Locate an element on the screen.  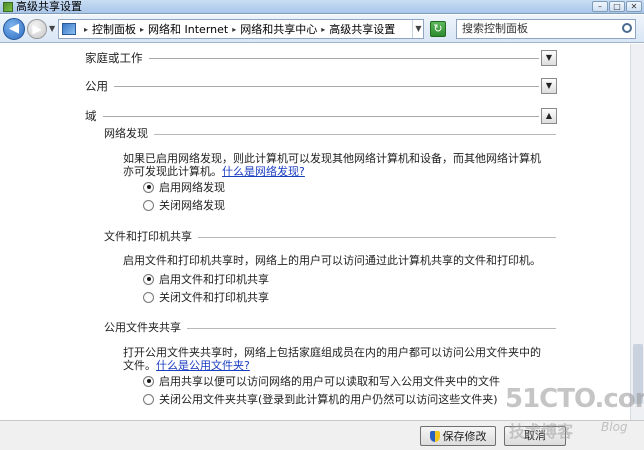
history-dropdown-icon: ▼ is located at coordinates (52, 28).